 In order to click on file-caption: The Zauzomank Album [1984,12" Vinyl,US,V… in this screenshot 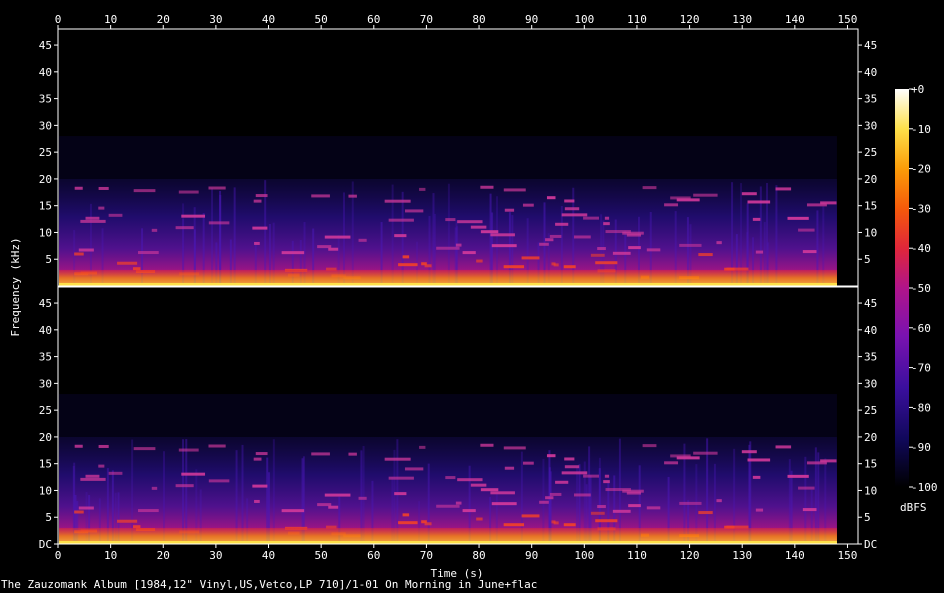, I will do `click(269, 584)`.